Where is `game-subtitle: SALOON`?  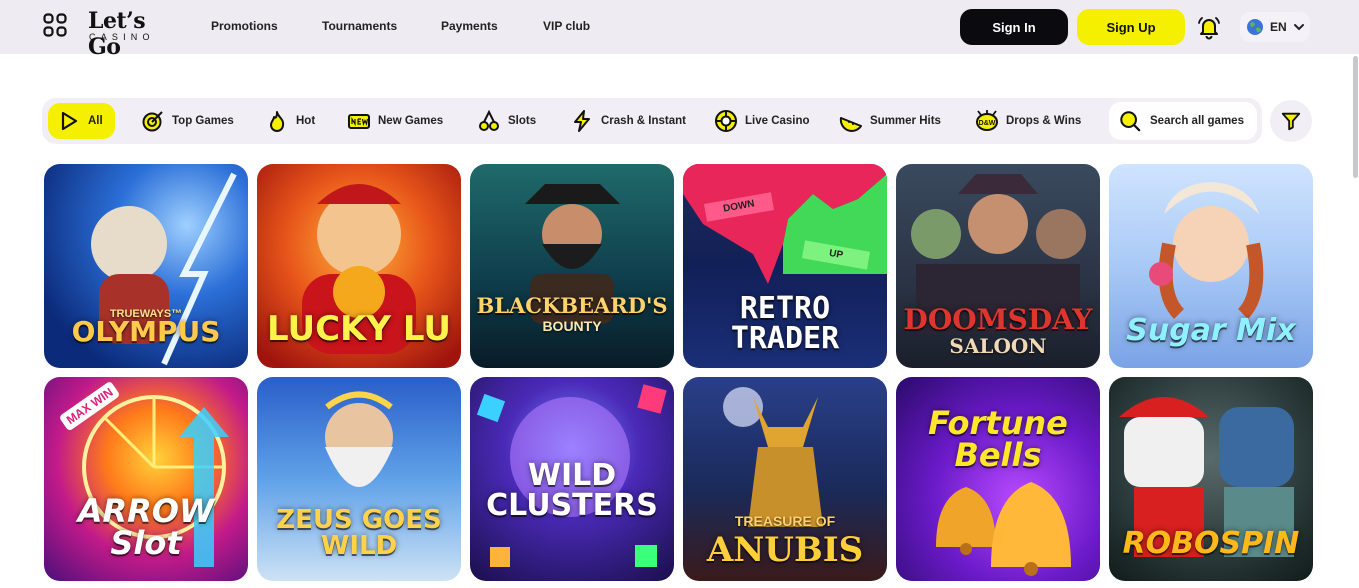 game-subtitle: SALOON is located at coordinates (998, 346).